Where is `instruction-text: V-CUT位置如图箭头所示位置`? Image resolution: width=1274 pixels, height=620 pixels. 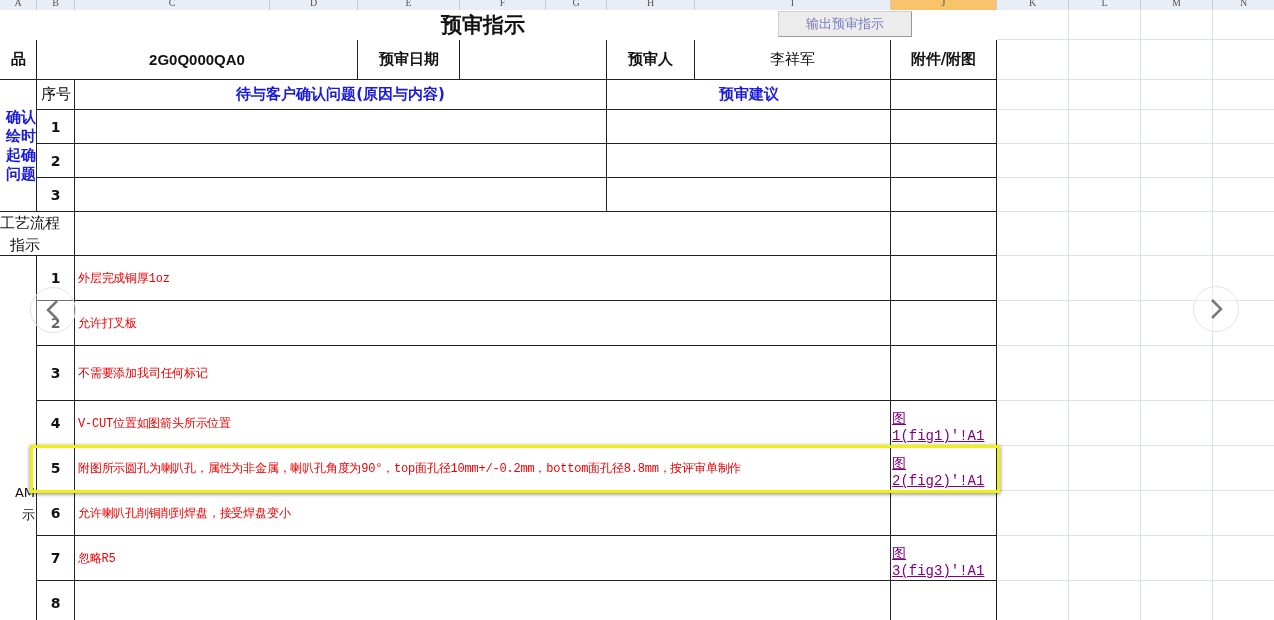 instruction-text: V-CUT位置如图箭头所示位置 is located at coordinates (154, 423).